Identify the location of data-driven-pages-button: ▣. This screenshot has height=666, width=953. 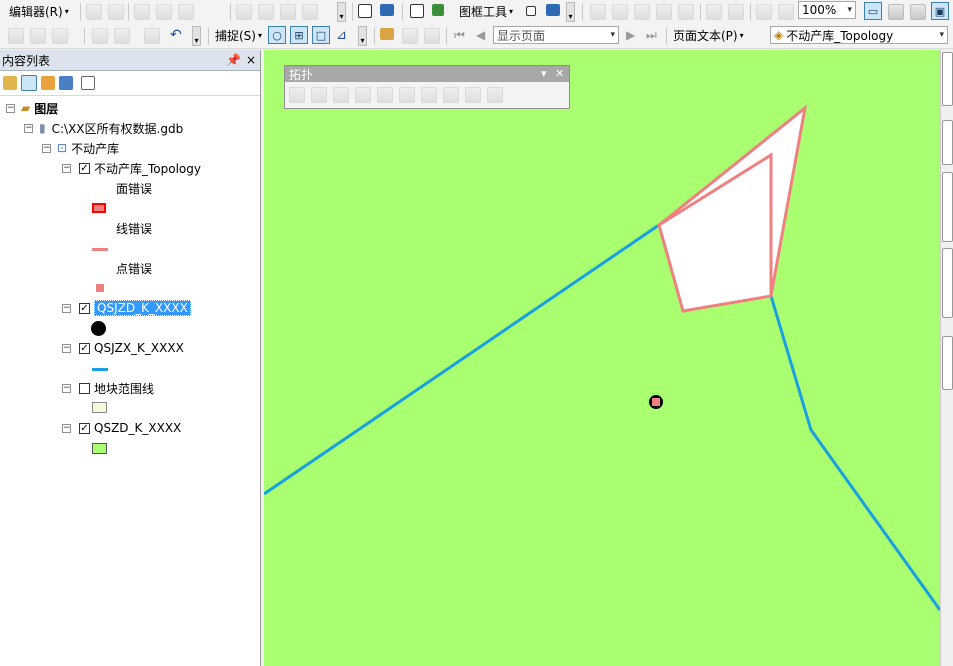
(940, 11).